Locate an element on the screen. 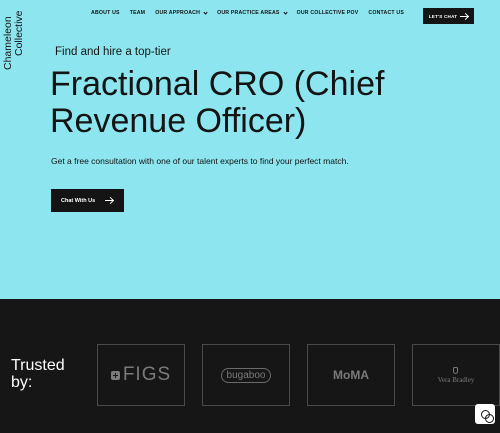 Image resolution: width=500 pixels, height=433 pixels. client-logo-figs: FIGS is located at coordinates (141, 375).